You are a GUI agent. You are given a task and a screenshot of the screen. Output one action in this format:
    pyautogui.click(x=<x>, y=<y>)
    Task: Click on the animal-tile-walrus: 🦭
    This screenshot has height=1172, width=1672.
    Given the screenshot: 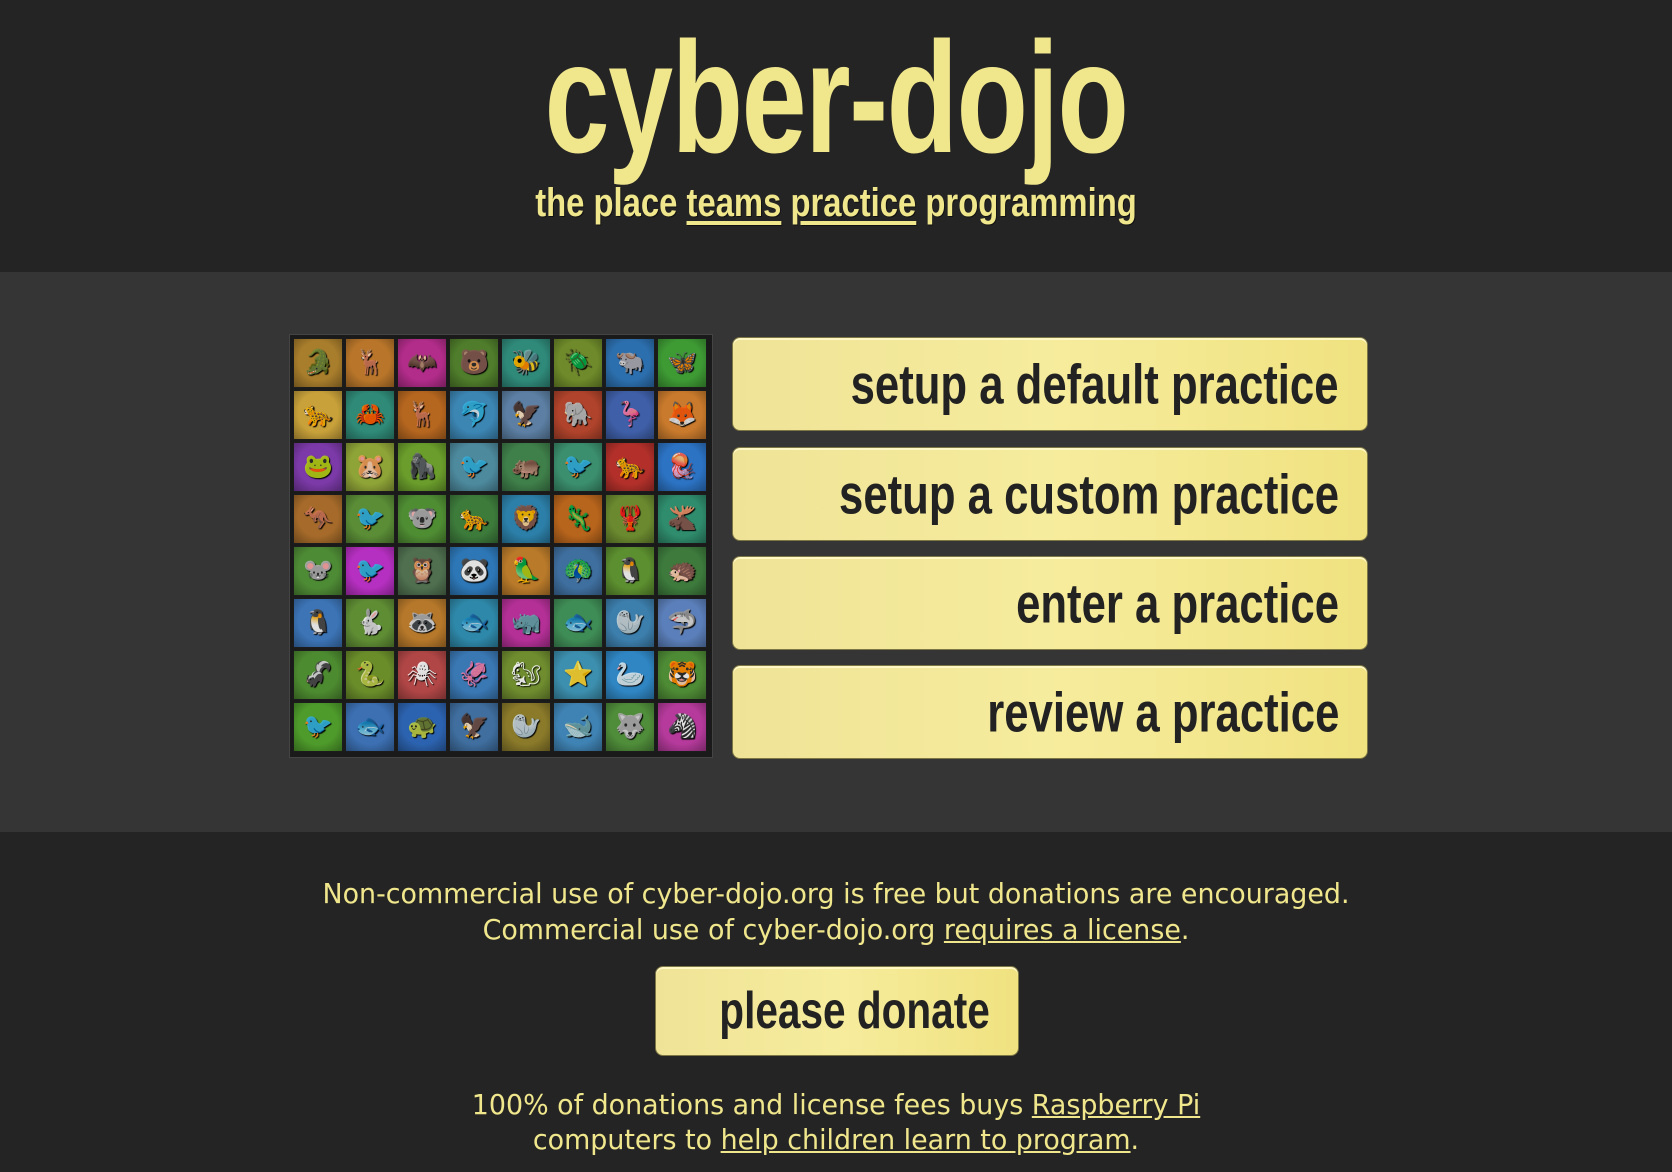 What is the action you would take?
    pyautogui.click(x=526, y=727)
    